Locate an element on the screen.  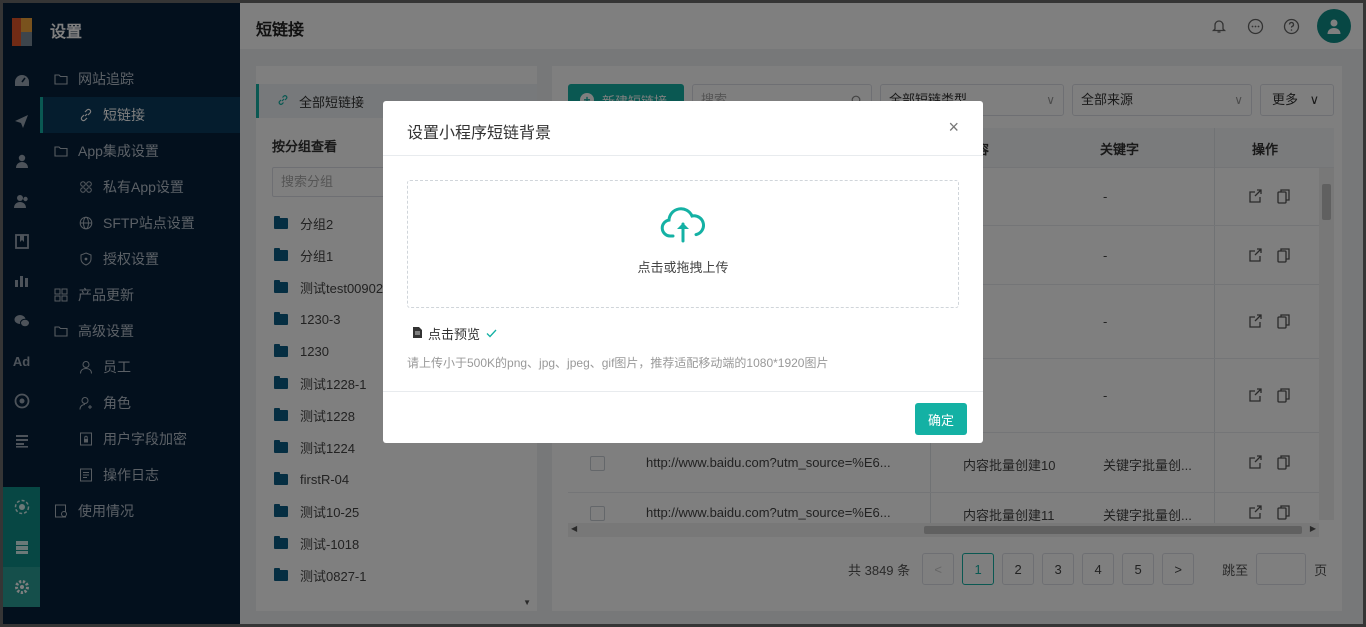
close-icon: × is located at coordinates (953, 127).